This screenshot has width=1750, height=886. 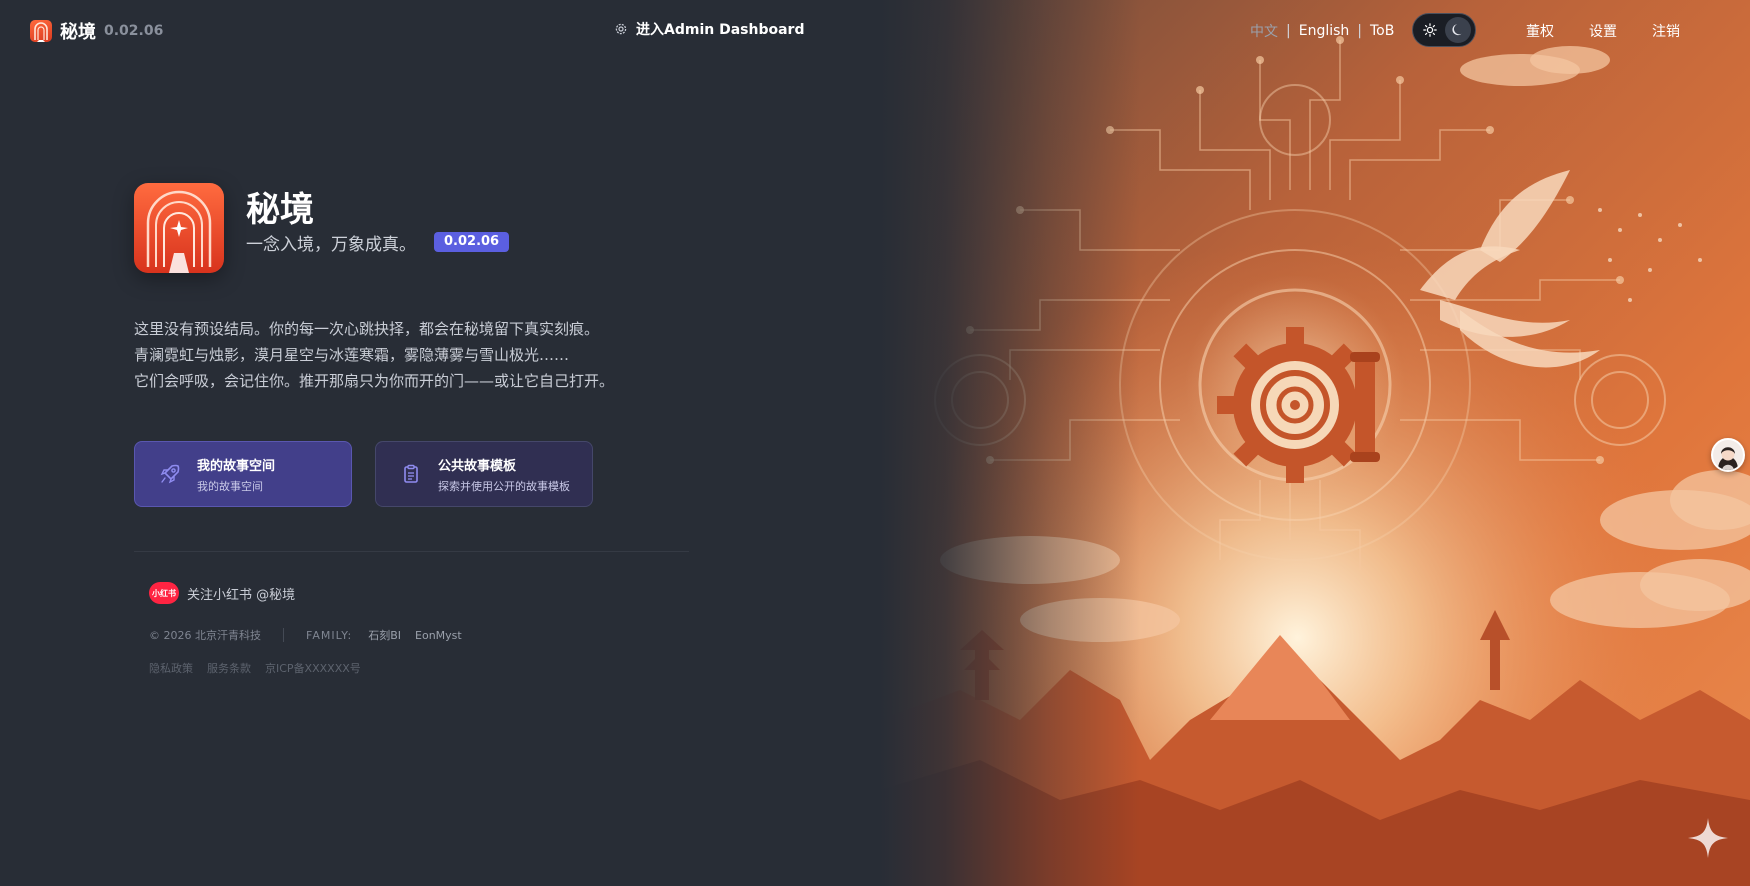 What do you see at coordinates (1666, 31) in the screenshot?
I see `nav-logout: 注销` at bounding box center [1666, 31].